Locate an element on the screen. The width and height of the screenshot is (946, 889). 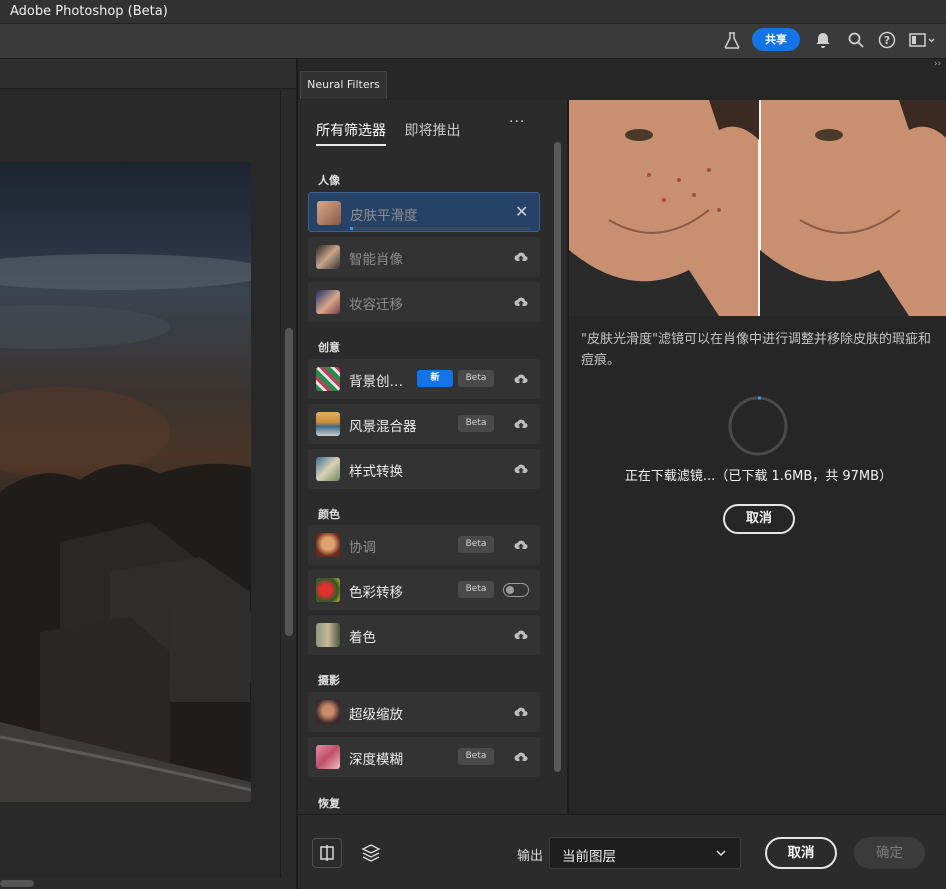
workspace-icon is located at coordinates (922, 40).